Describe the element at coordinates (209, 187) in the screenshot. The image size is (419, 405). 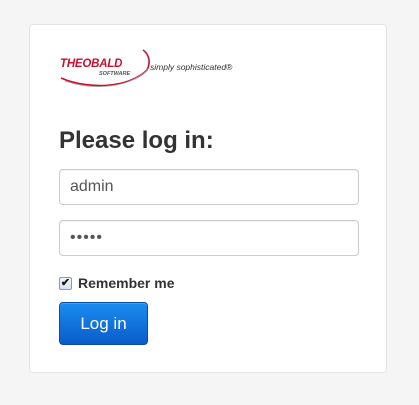
I see `username-input` at that location.